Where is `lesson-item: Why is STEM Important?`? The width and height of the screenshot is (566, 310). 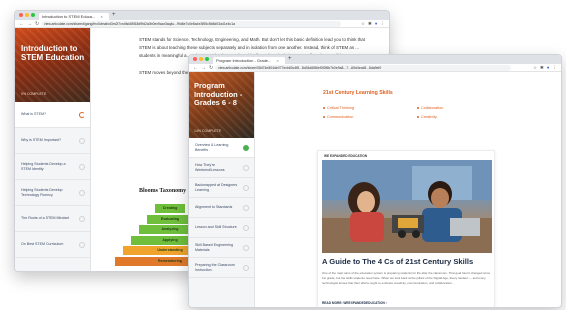 lesson-item: Why is STEM Important? is located at coordinates (52, 141).